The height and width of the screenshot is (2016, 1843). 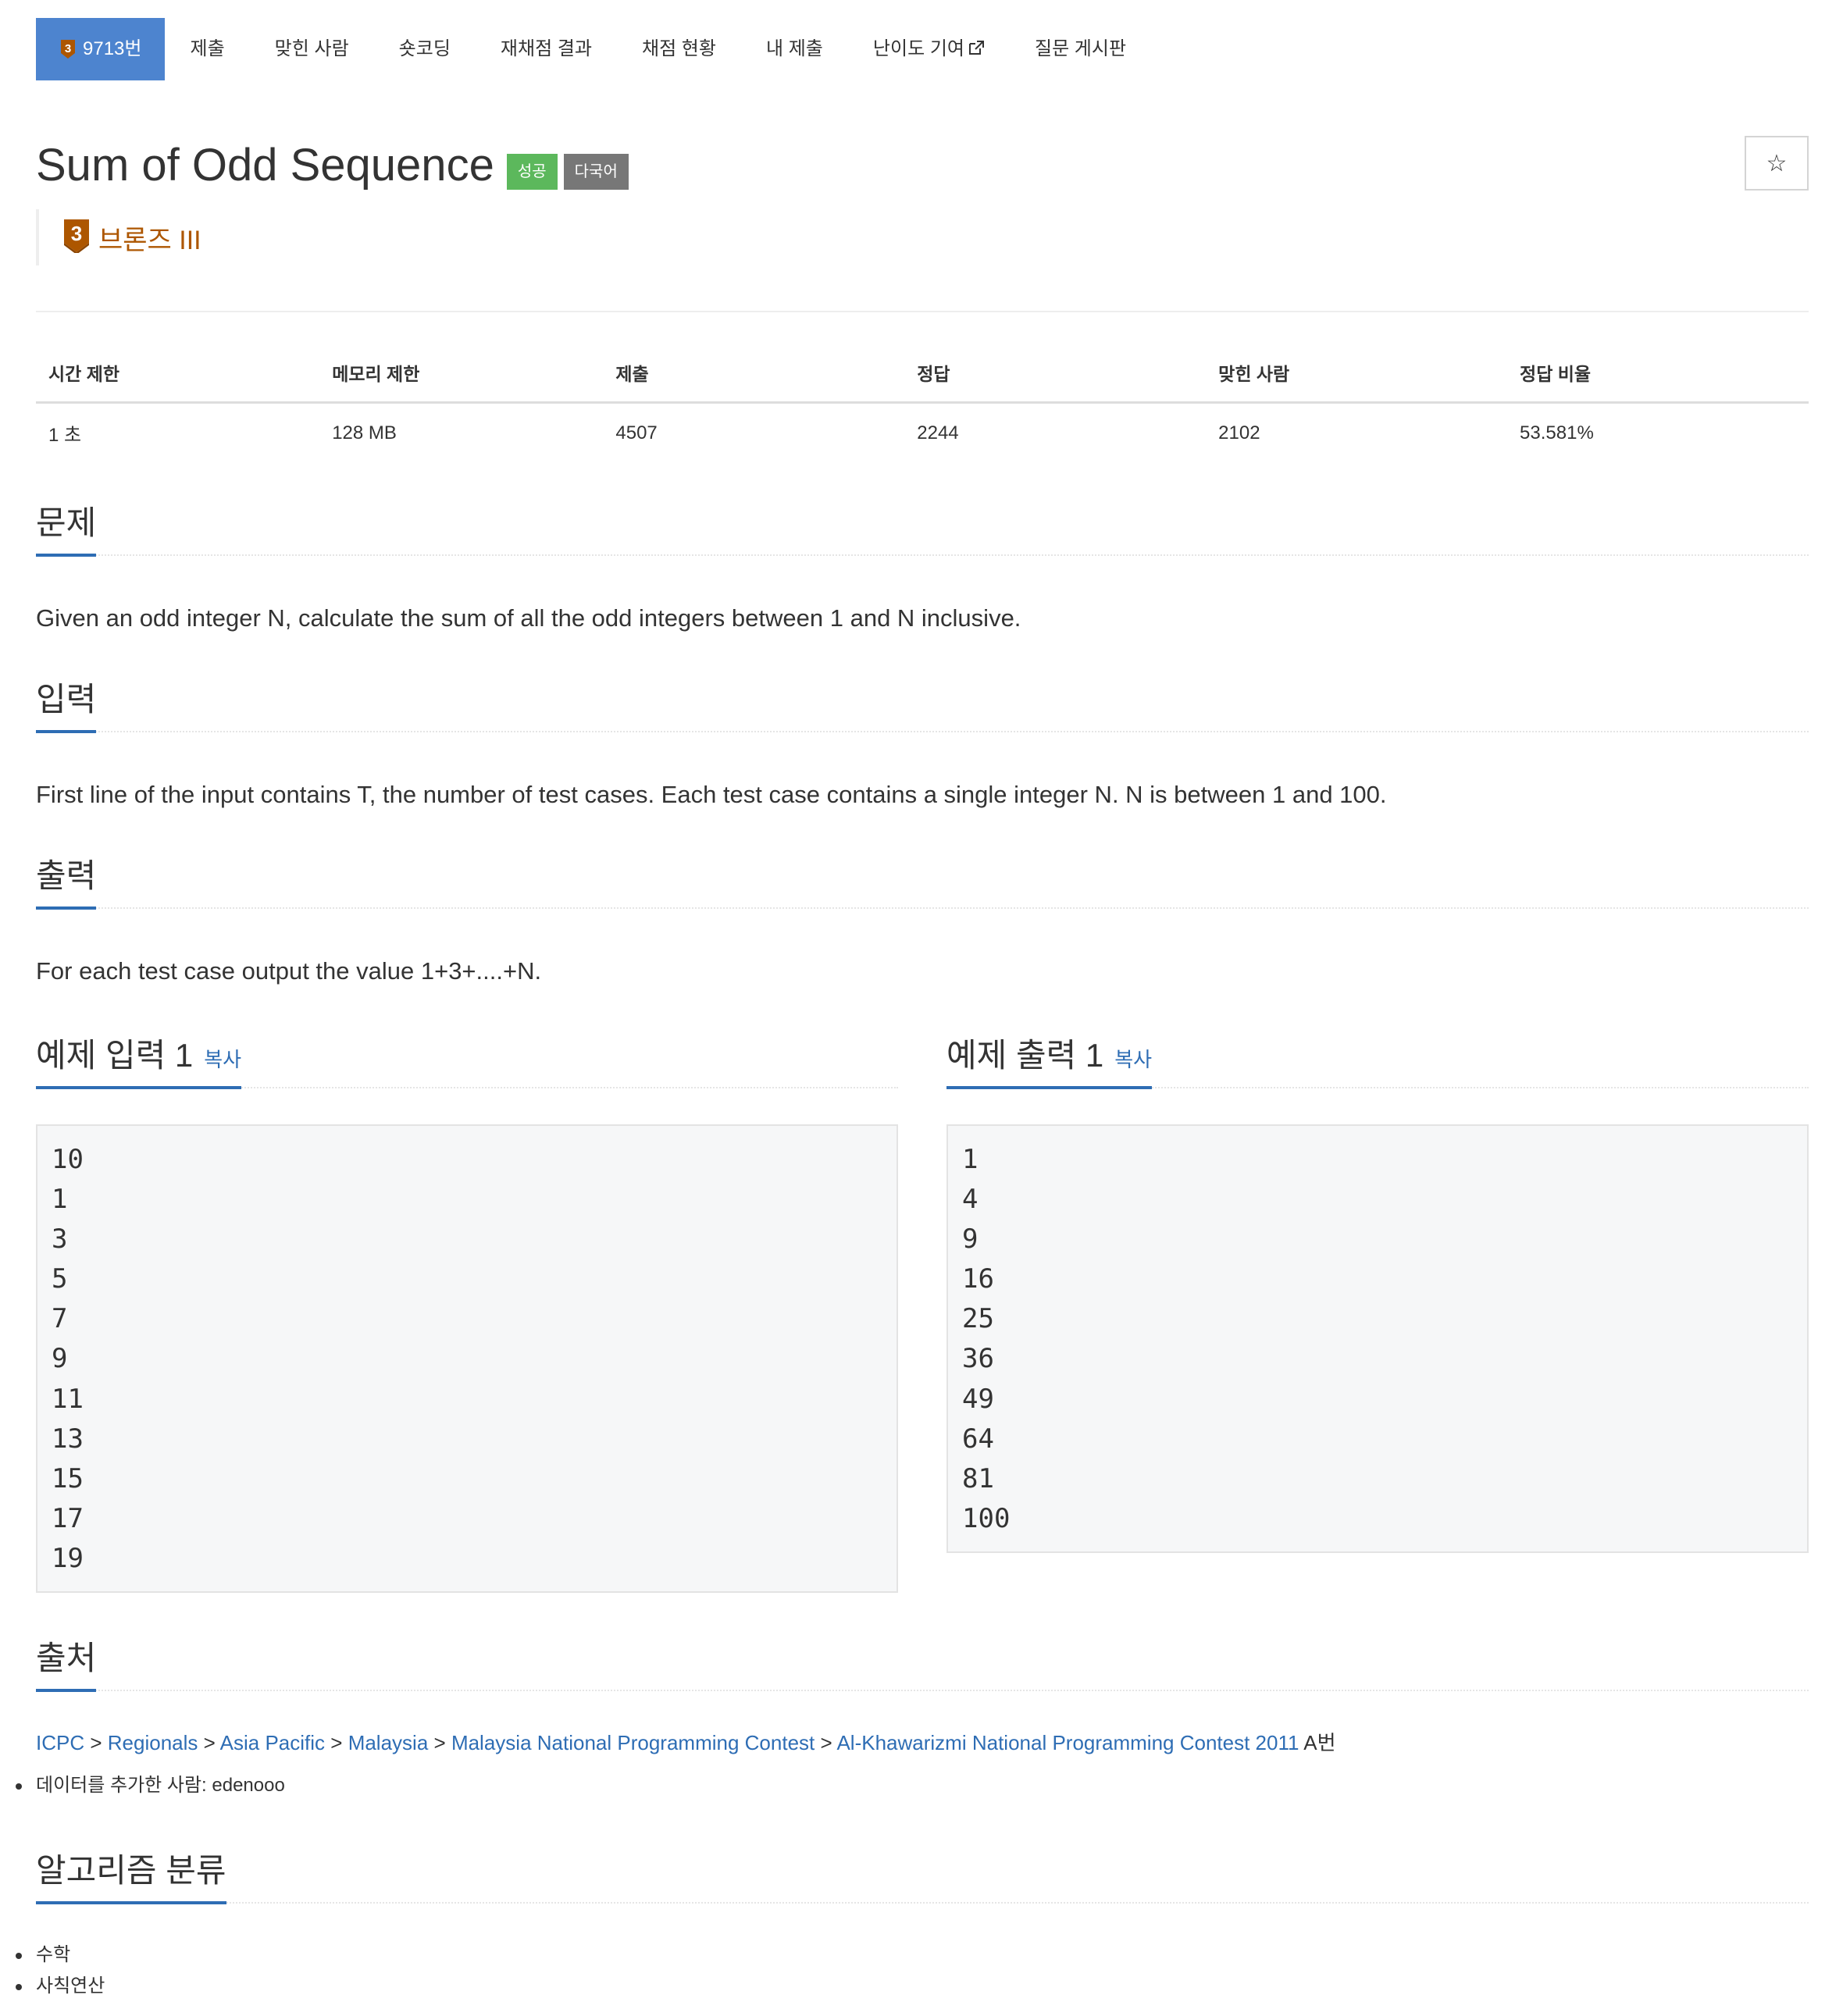 I want to click on nav-tab-short-coding: 숏코딩, so click(x=425, y=49).